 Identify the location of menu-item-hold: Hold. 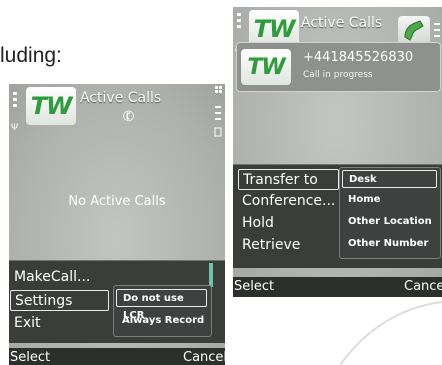
(288, 223).